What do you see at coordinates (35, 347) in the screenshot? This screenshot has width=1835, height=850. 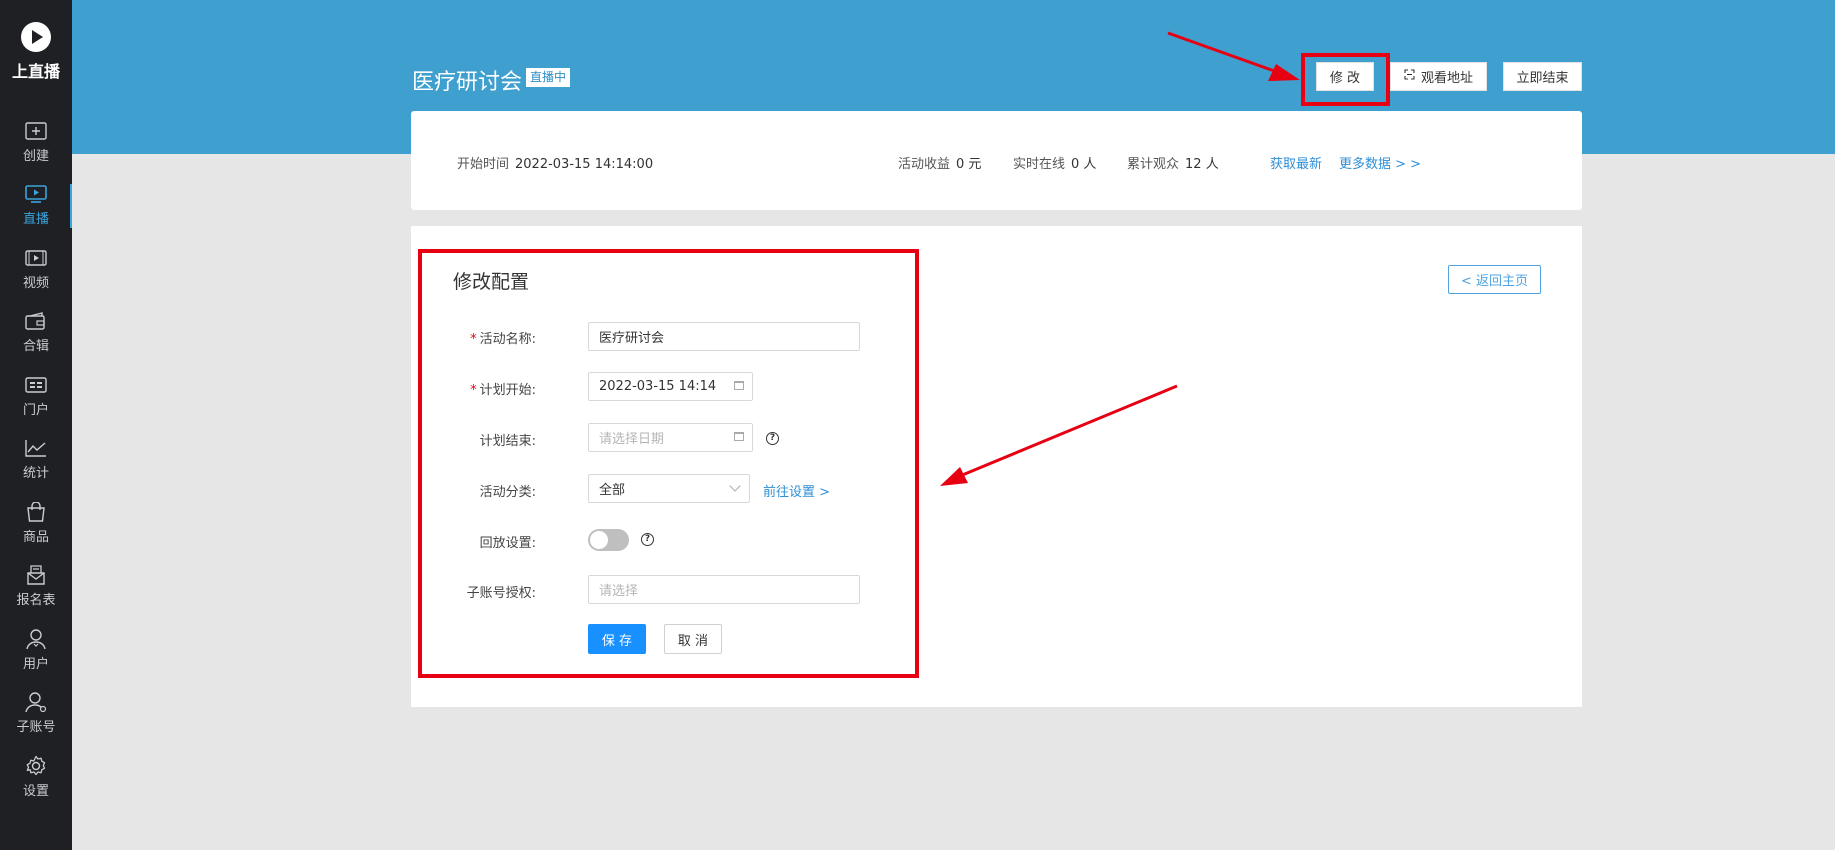 I see `sidebar-item-label: 合辑` at bounding box center [35, 347].